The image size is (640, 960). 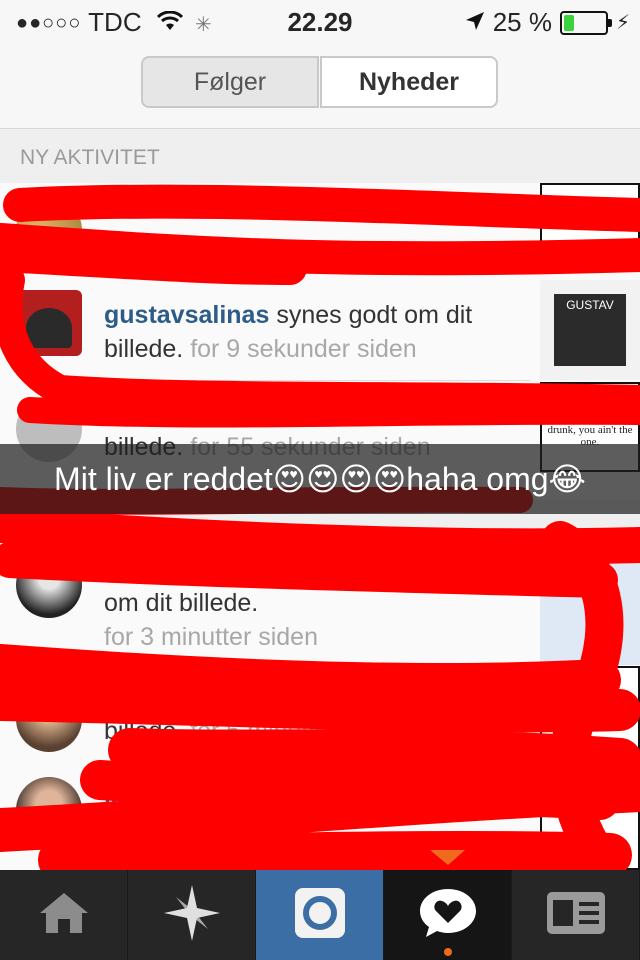 What do you see at coordinates (297, 731) in the screenshot?
I see `activity-time: for 5 minutter siden` at bounding box center [297, 731].